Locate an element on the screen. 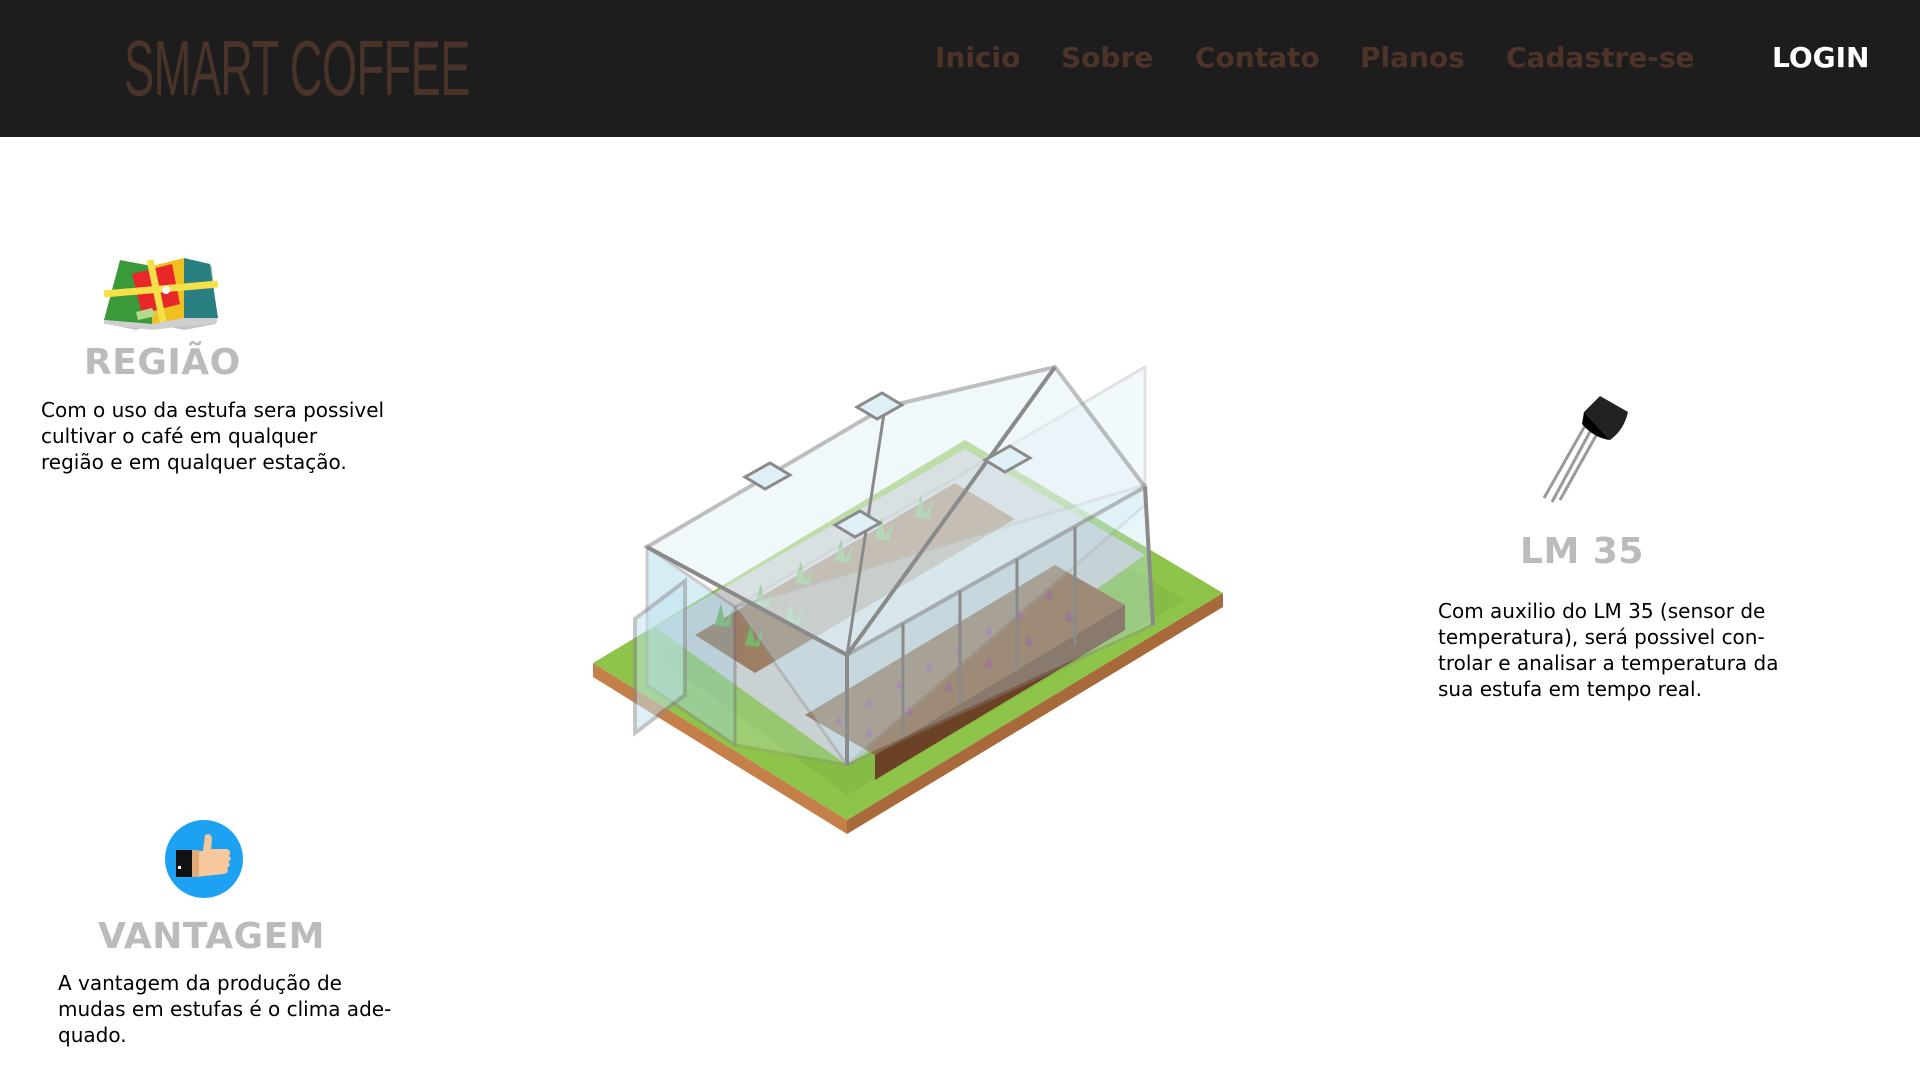 The width and height of the screenshot is (1920, 1080). regiao-title: REGIÃO is located at coordinates (162, 362).